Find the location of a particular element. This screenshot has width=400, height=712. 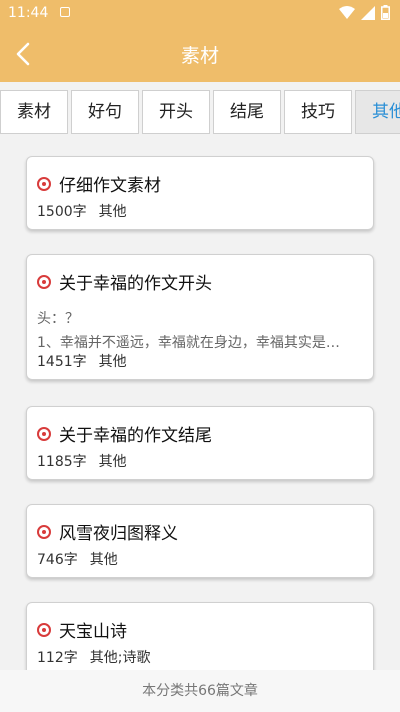

article-category: 其他;诗歌 is located at coordinates (120, 658).